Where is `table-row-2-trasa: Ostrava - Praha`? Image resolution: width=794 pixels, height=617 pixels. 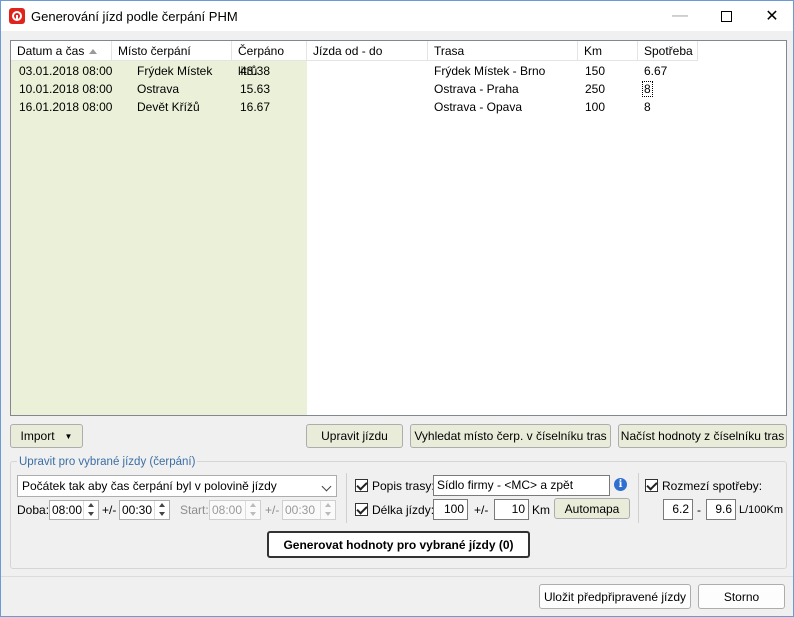 table-row-2-trasa: Ostrava - Praha is located at coordinates (476, 89).